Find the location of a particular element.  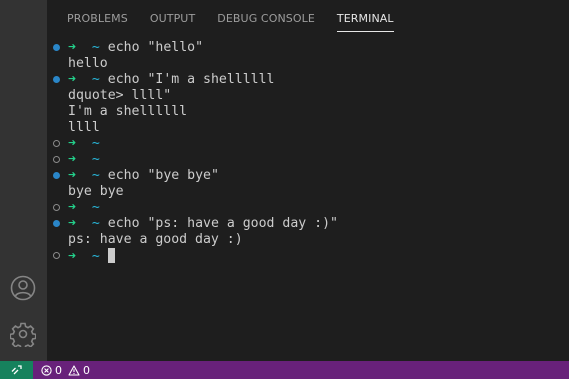

warning-count: 0 is located at coordinates (86, 370).